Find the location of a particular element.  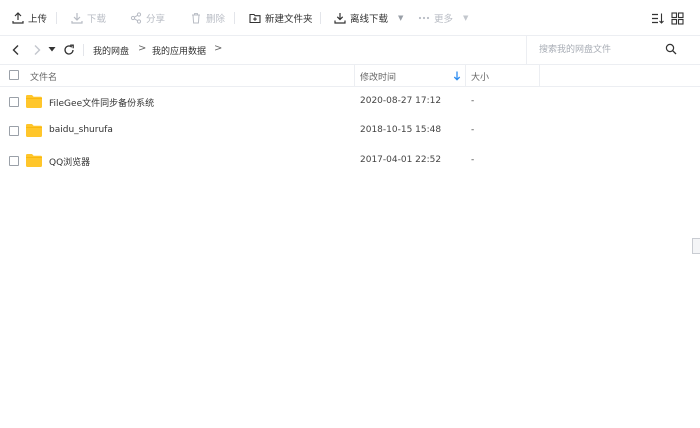

refresh-icon is located at coordinates (69, 50).